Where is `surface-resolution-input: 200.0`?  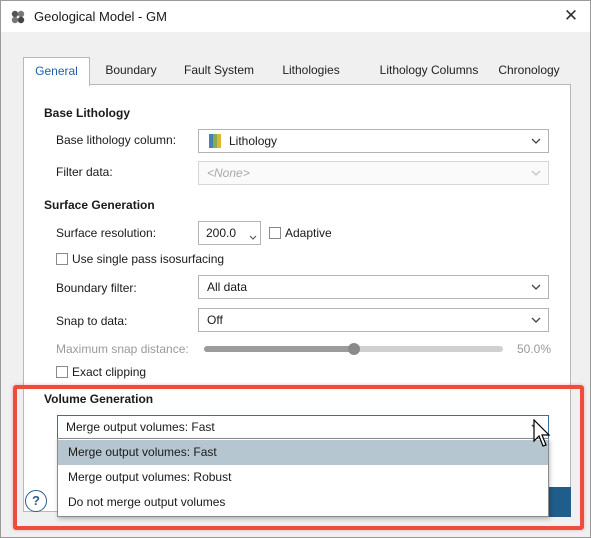
surface-resolution-input: 200.0 is located at coordinates (229, 233).